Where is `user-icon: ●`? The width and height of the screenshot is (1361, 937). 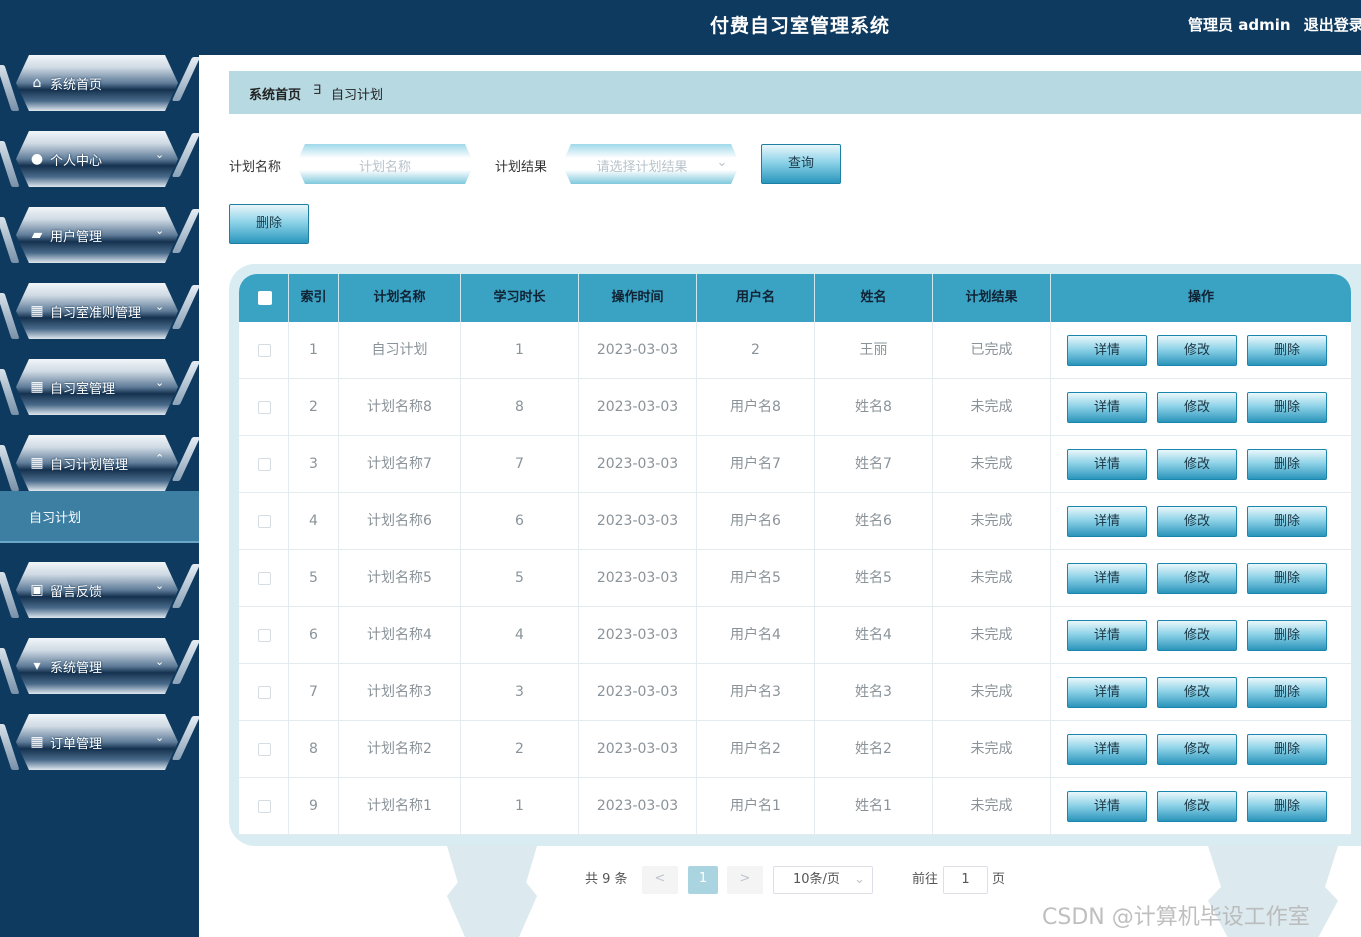
user-icon: ● is located at coordinates (37, 159).